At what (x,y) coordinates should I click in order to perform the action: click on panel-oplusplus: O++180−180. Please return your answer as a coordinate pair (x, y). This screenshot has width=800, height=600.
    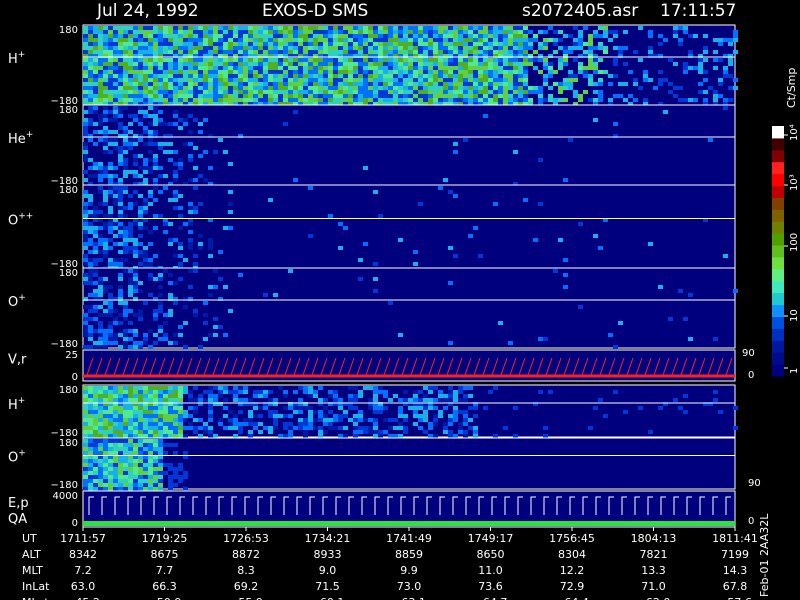
    Looking at the image, I should click on (372, 227).